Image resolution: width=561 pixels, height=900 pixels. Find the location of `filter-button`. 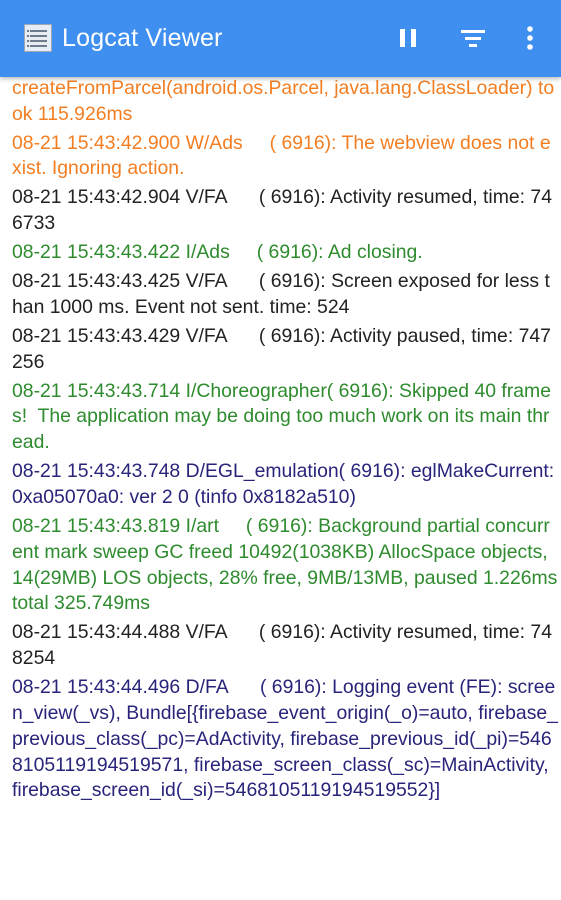

filter-button is located at coordinates (473, 38).